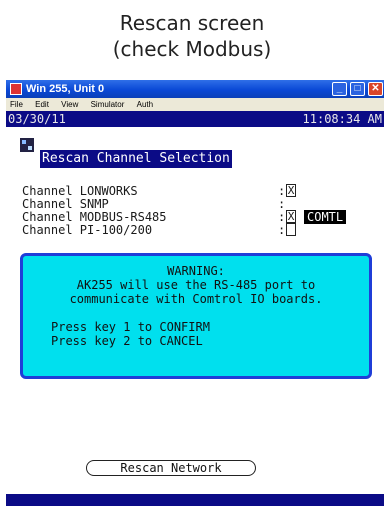 The image size is (384, 506). What do you see at coordinates (87, 230) in the screenshot?
I see `channel-label: Channel PI-100/200` at bounding box center [87, 230].